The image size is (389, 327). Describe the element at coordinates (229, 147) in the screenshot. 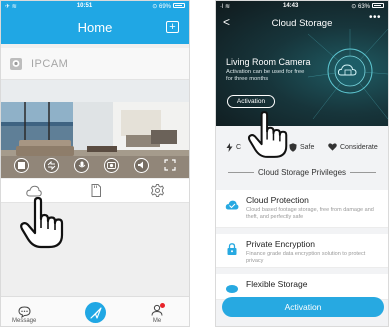

I see `lightning-icon` at that location.